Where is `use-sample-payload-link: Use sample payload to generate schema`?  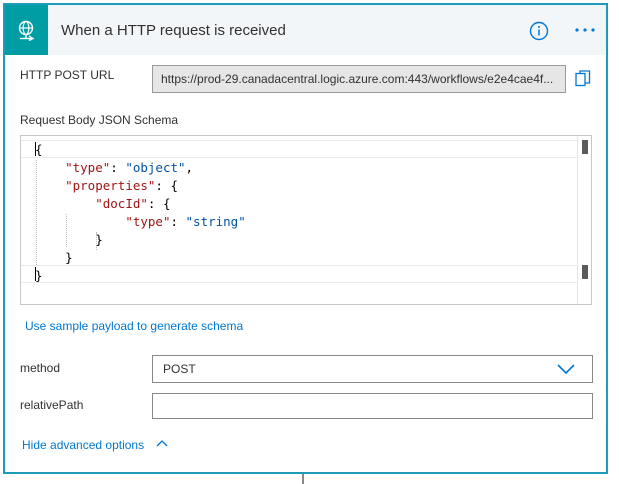 use-sample-payload-link: Use sample payload to generate schema is located at coordinates (134, 326).